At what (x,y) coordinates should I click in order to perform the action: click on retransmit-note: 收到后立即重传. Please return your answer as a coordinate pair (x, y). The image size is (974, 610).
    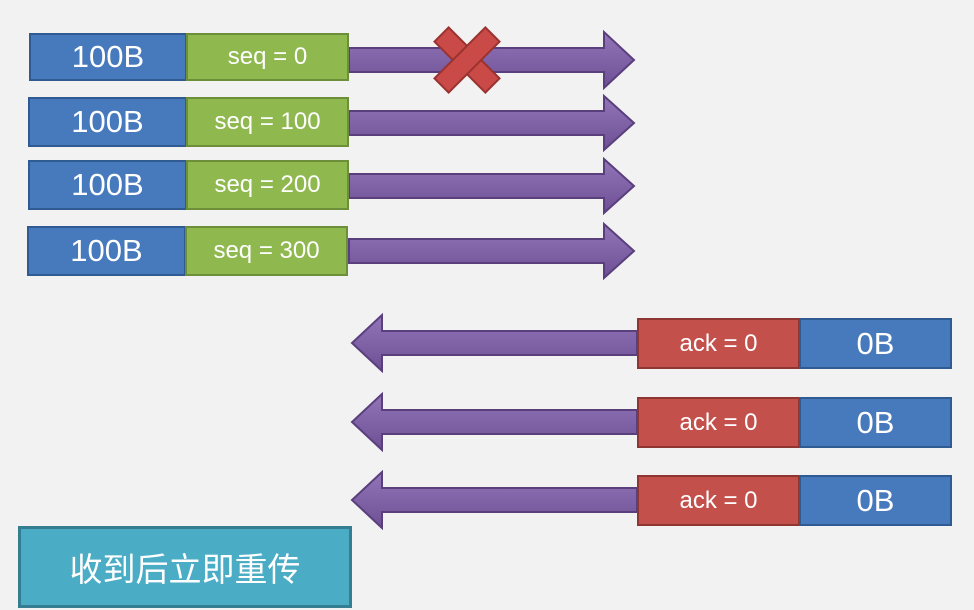
    Looking at the image, I should click on (185, 567).